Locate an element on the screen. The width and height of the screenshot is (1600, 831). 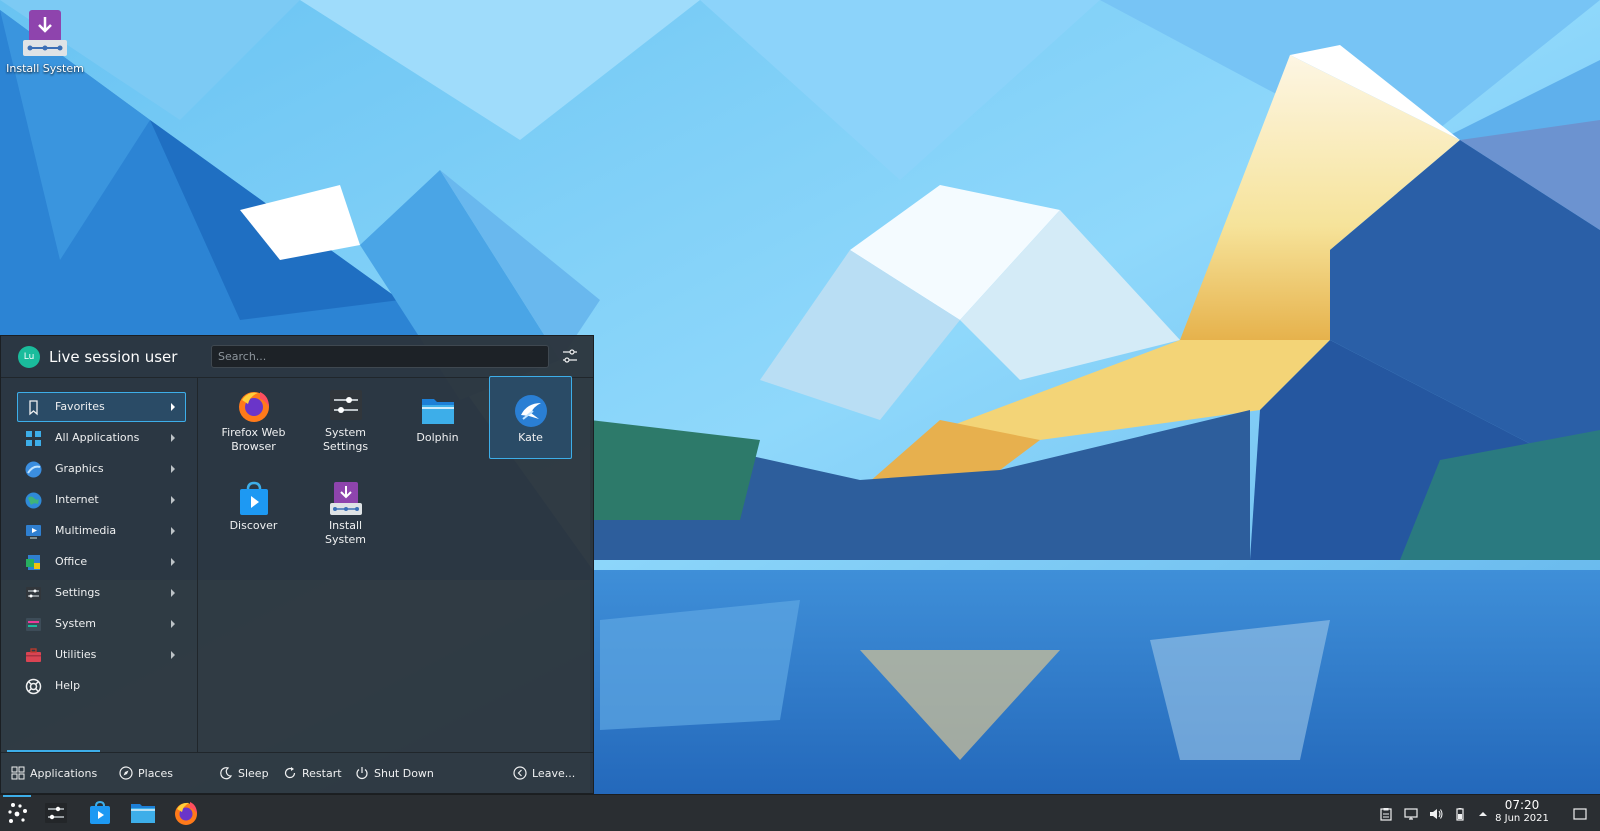
category-office: Office is located at coordinates (101, 562).